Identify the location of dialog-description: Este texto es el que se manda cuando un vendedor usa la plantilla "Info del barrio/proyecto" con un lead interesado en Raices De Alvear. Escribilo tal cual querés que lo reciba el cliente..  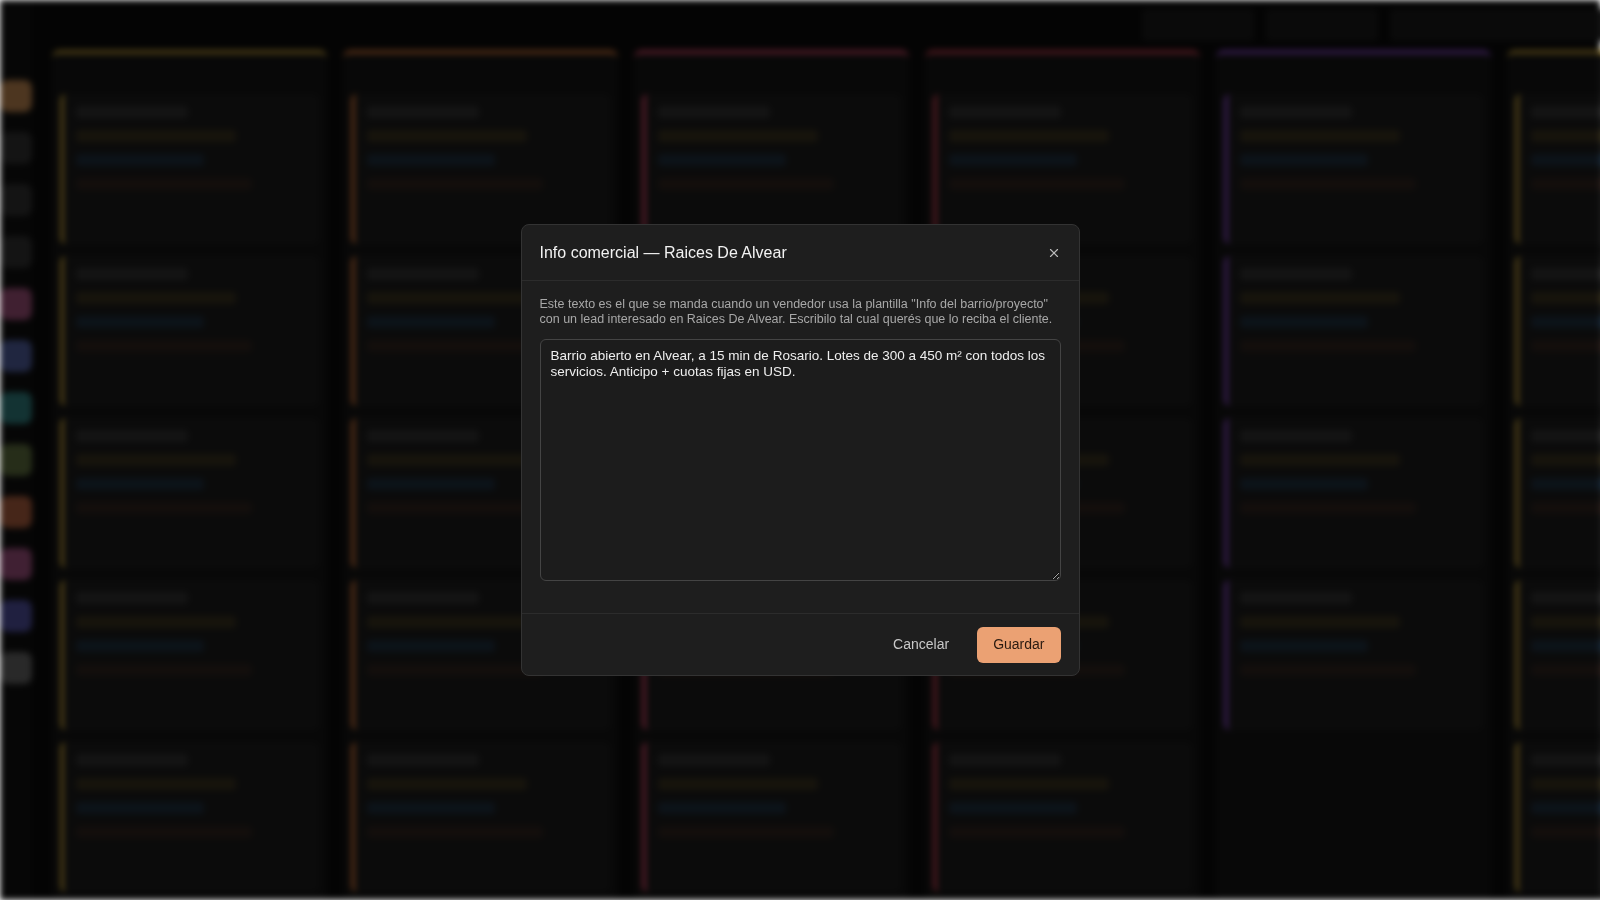
(796, 312).